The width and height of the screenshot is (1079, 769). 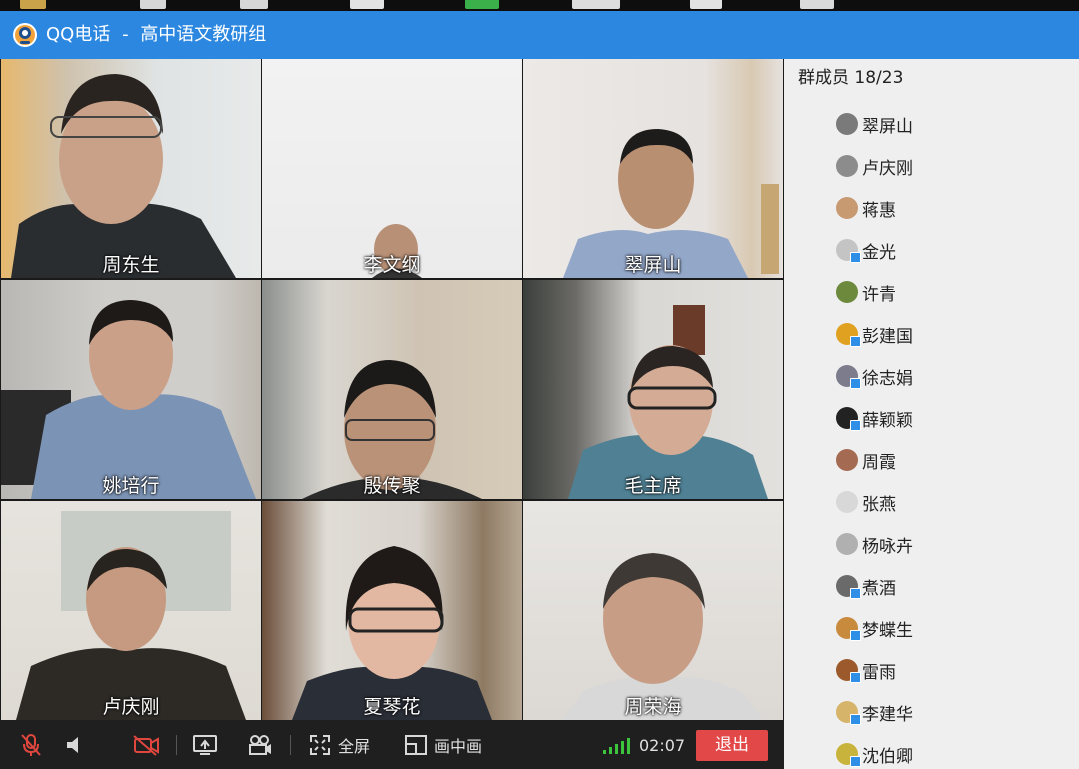 I want to click on picture-in-picture-icon, so click(x=416, y=745).